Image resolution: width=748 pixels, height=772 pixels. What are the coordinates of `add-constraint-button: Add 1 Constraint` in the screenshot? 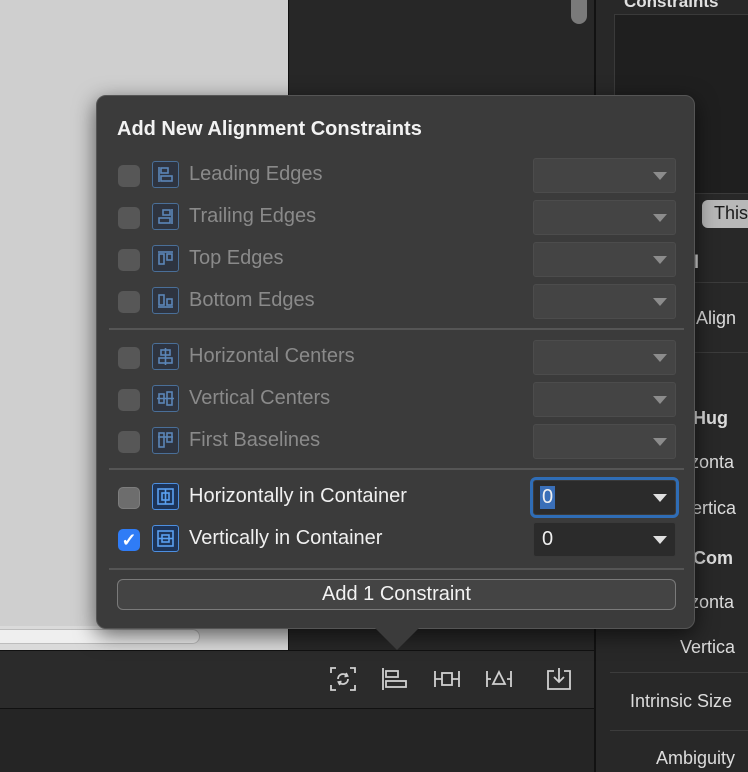 It's located at (396, 594).